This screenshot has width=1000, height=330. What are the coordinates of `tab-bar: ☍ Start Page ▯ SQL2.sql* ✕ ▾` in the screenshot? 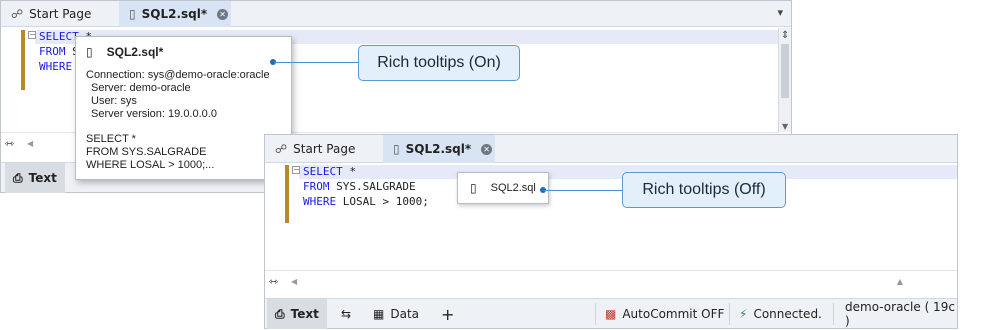 It's located at (396, 14).